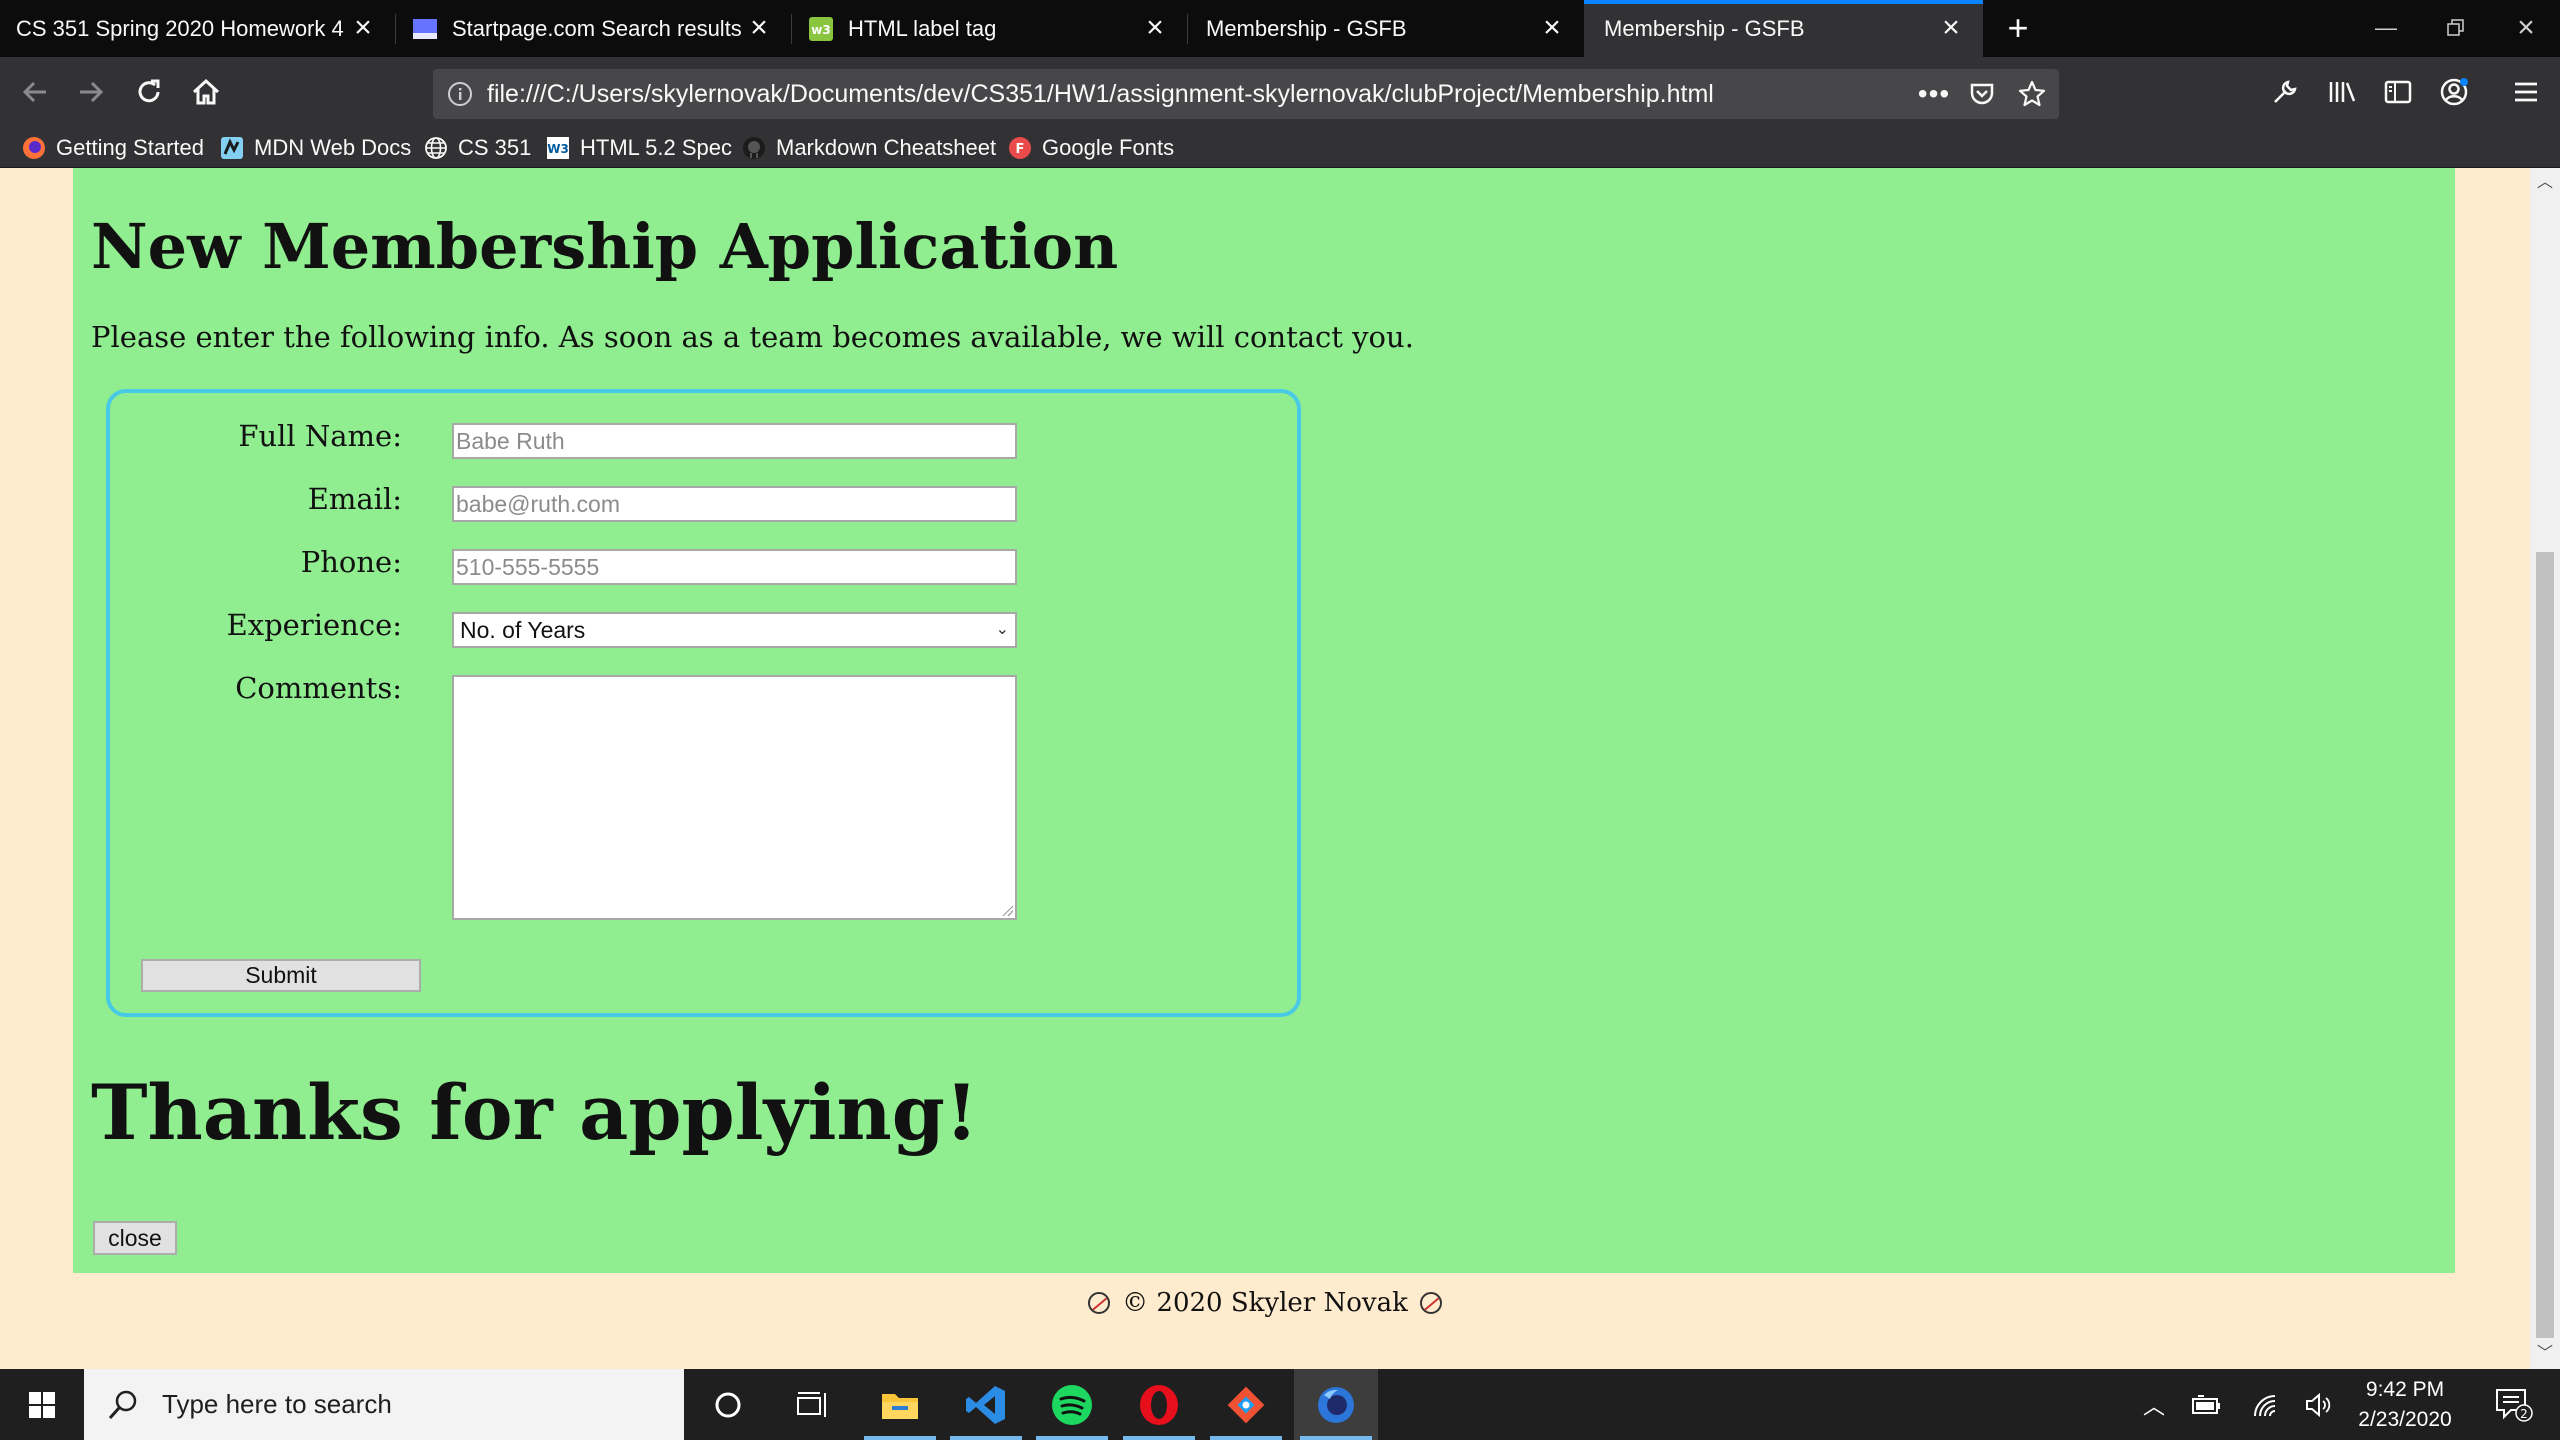 The image size is (2560, 1440). I want to click on submit-button: Submit, so click(281, 975).